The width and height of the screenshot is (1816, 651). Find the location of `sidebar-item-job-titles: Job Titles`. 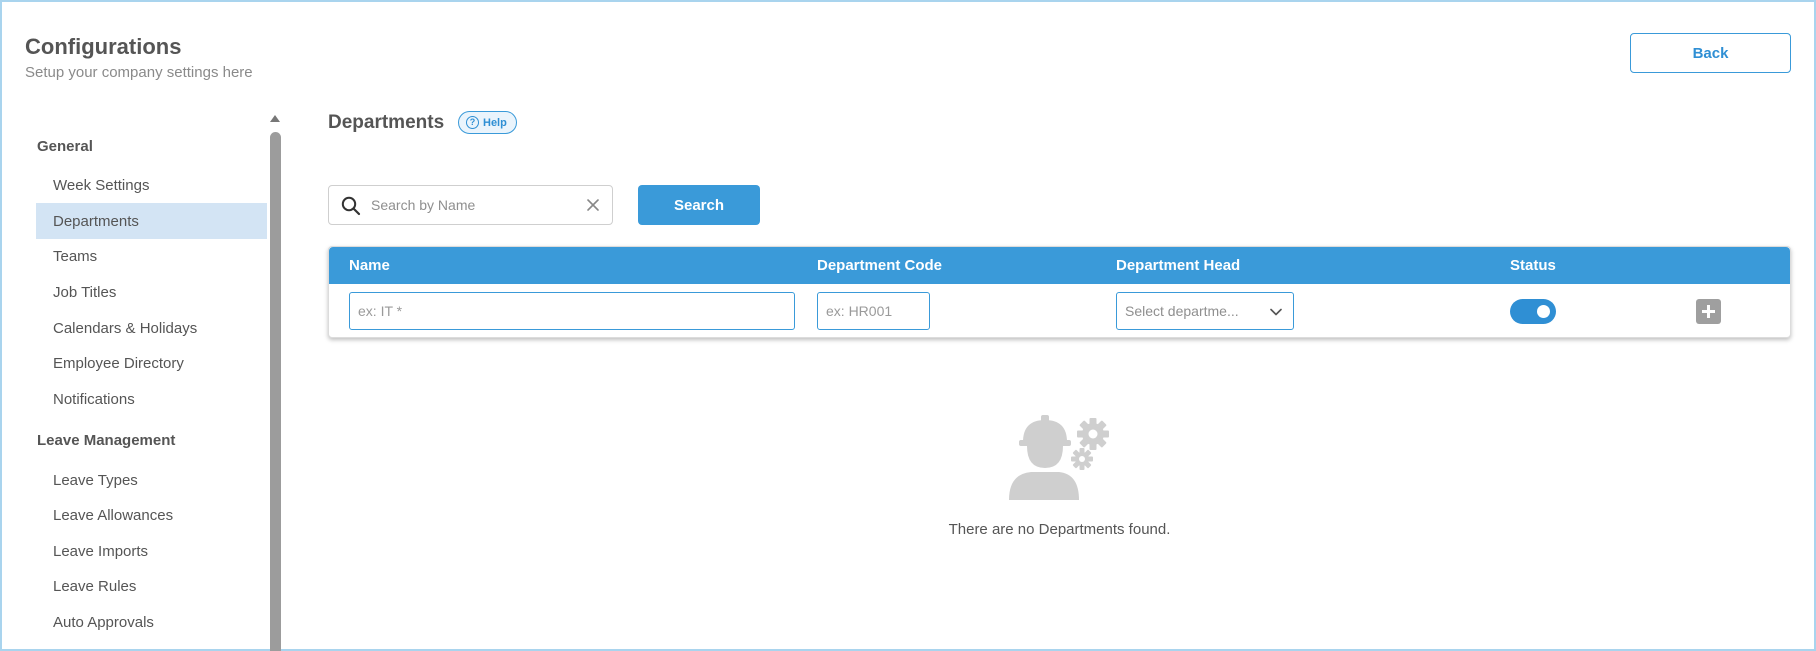

sidebar-item-job-titles: Job Titles is located at coordinates (151, 292).